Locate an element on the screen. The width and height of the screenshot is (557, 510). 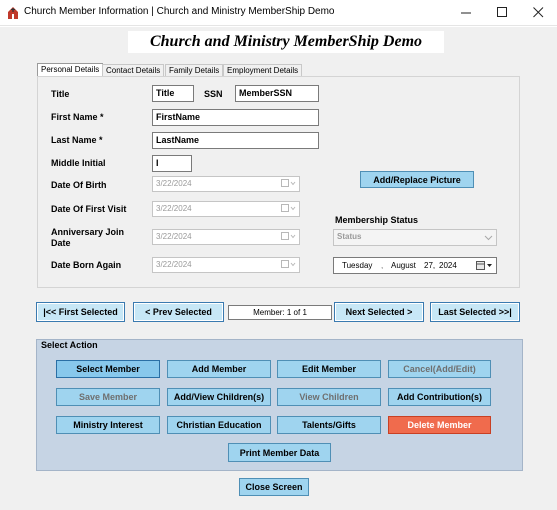
title-field: Title is located at coordinates (173, 93).